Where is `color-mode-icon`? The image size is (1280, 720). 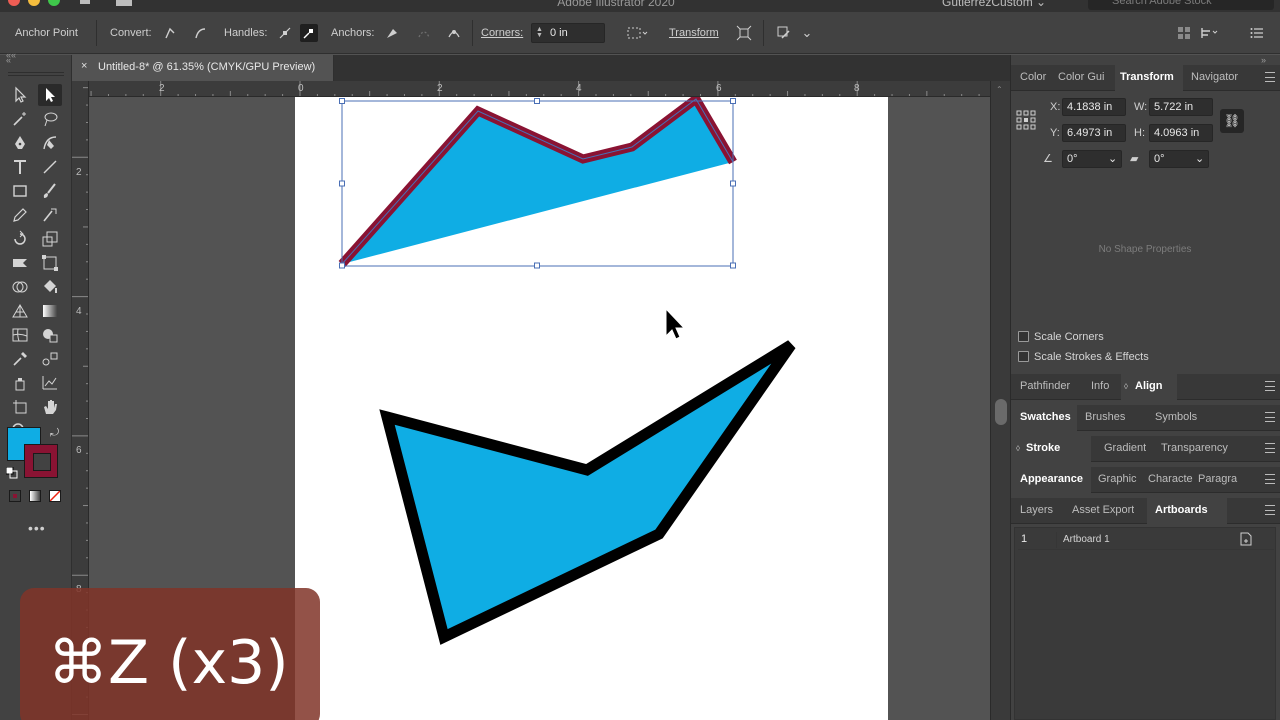 color-mode-icon is located at coordinates (15, 496).